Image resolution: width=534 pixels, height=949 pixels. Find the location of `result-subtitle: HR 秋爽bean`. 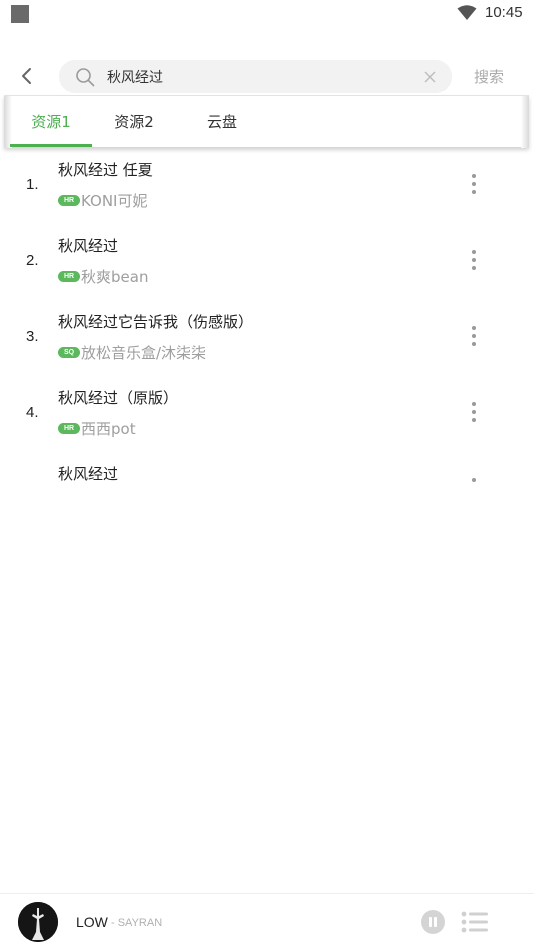

result-subtitle: HR 秋爽bean is located at coordinates (103, 276).